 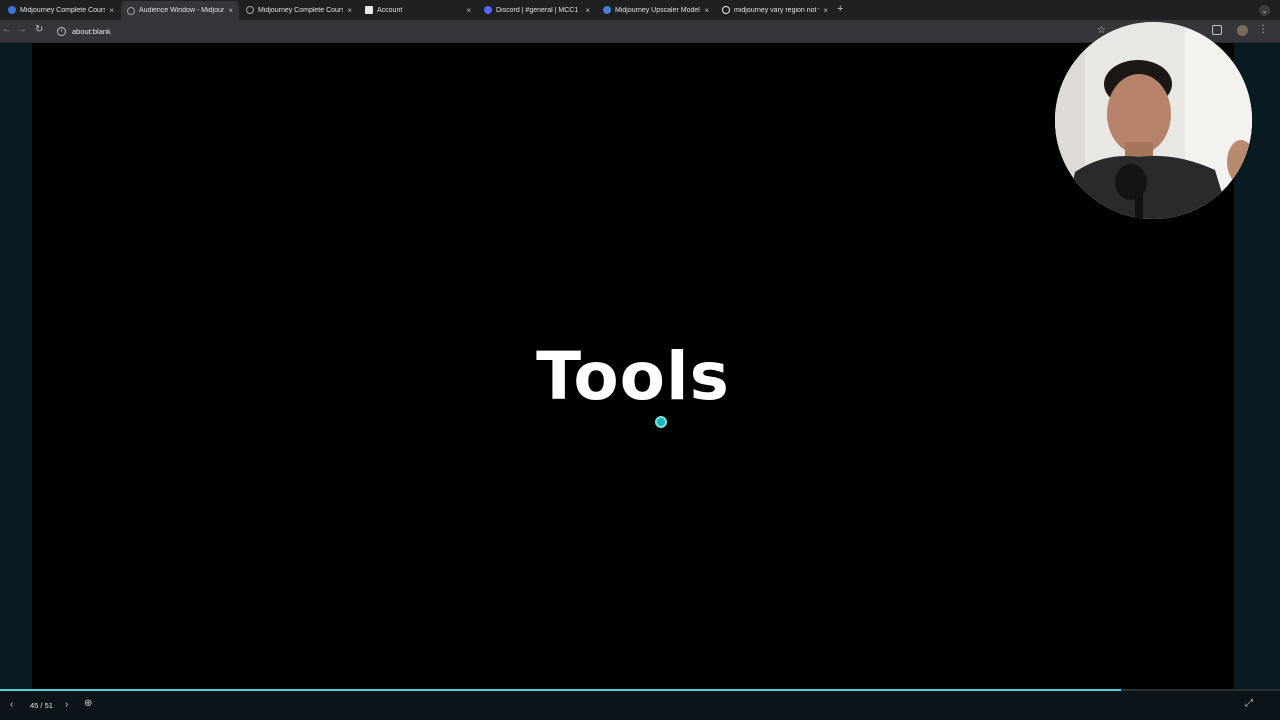 I want to click on player-controls: ‹ 45 / 51 › ⊕ ⤢, so click(x=640, y=705).